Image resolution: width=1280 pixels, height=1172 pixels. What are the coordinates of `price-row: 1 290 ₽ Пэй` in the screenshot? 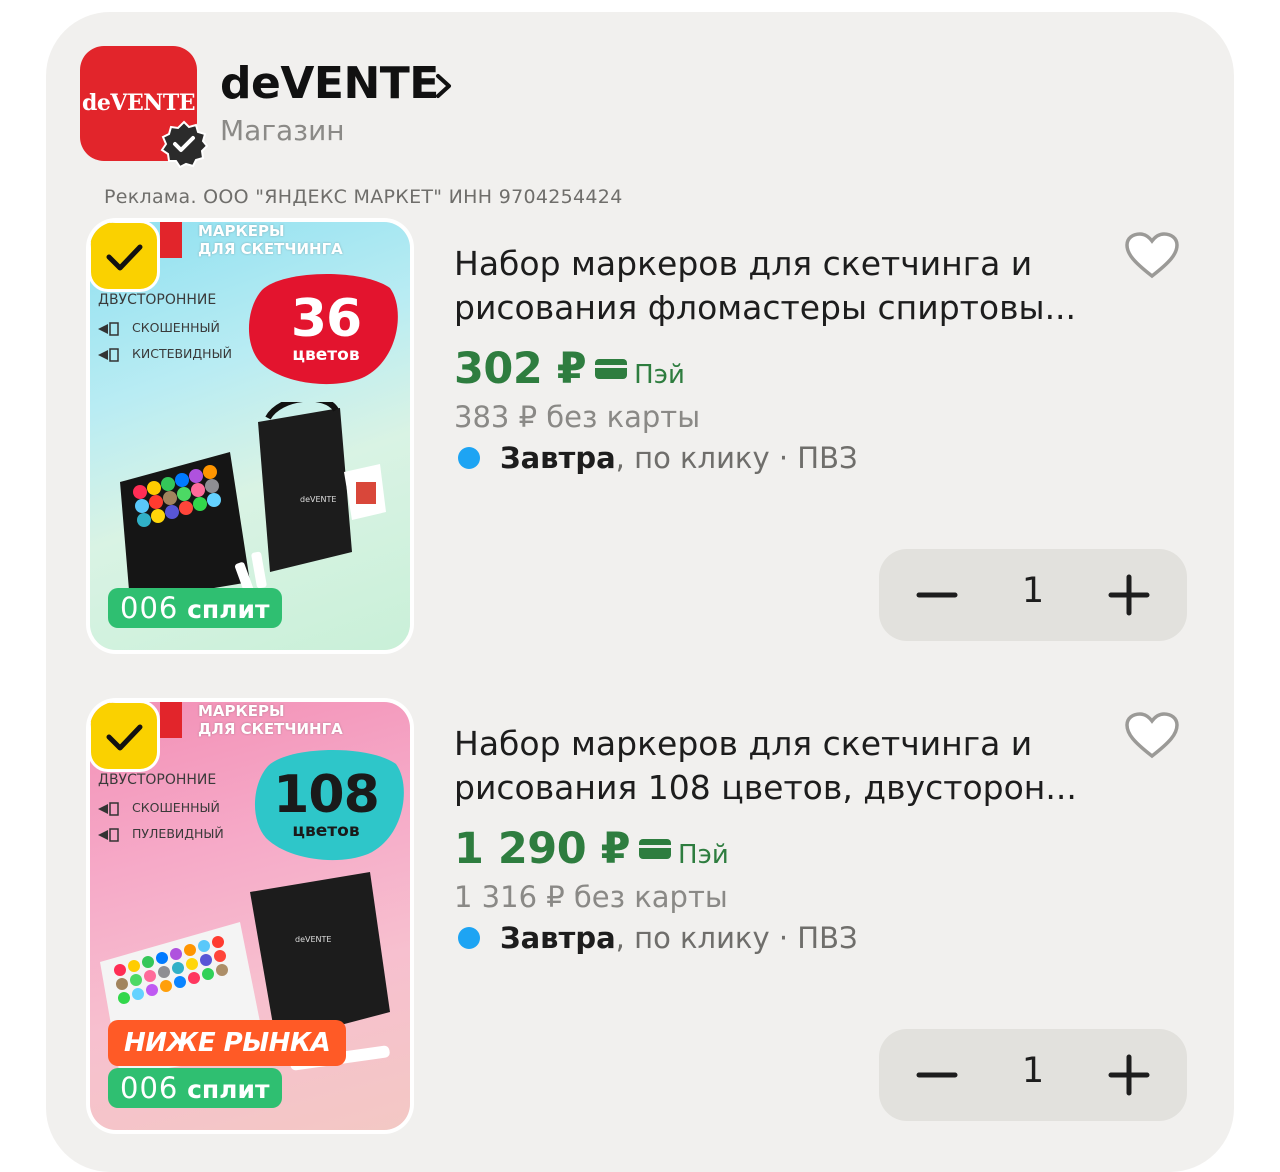 It's located at (591, 849).